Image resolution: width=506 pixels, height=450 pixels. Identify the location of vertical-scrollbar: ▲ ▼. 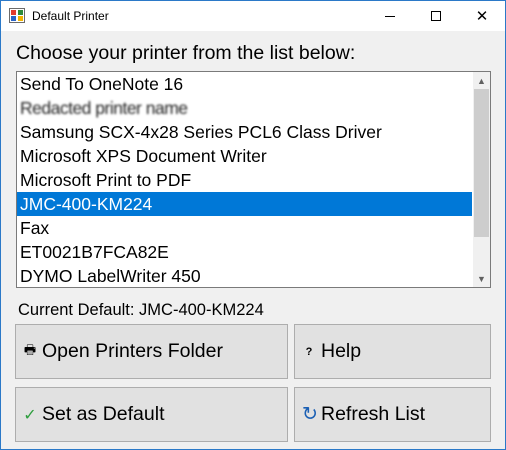
(481, 179).